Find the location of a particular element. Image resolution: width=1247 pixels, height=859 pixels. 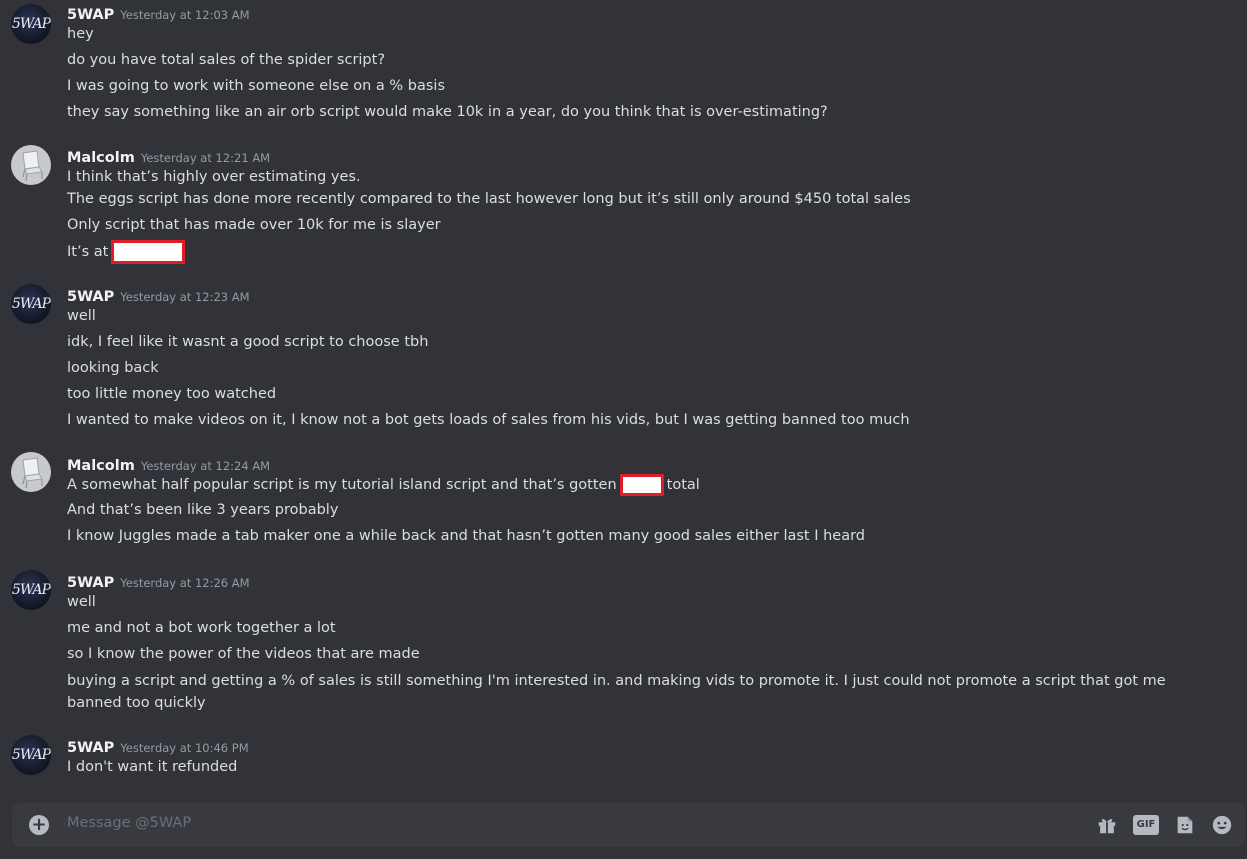

message-text: total is located at coordinates (683, 485).